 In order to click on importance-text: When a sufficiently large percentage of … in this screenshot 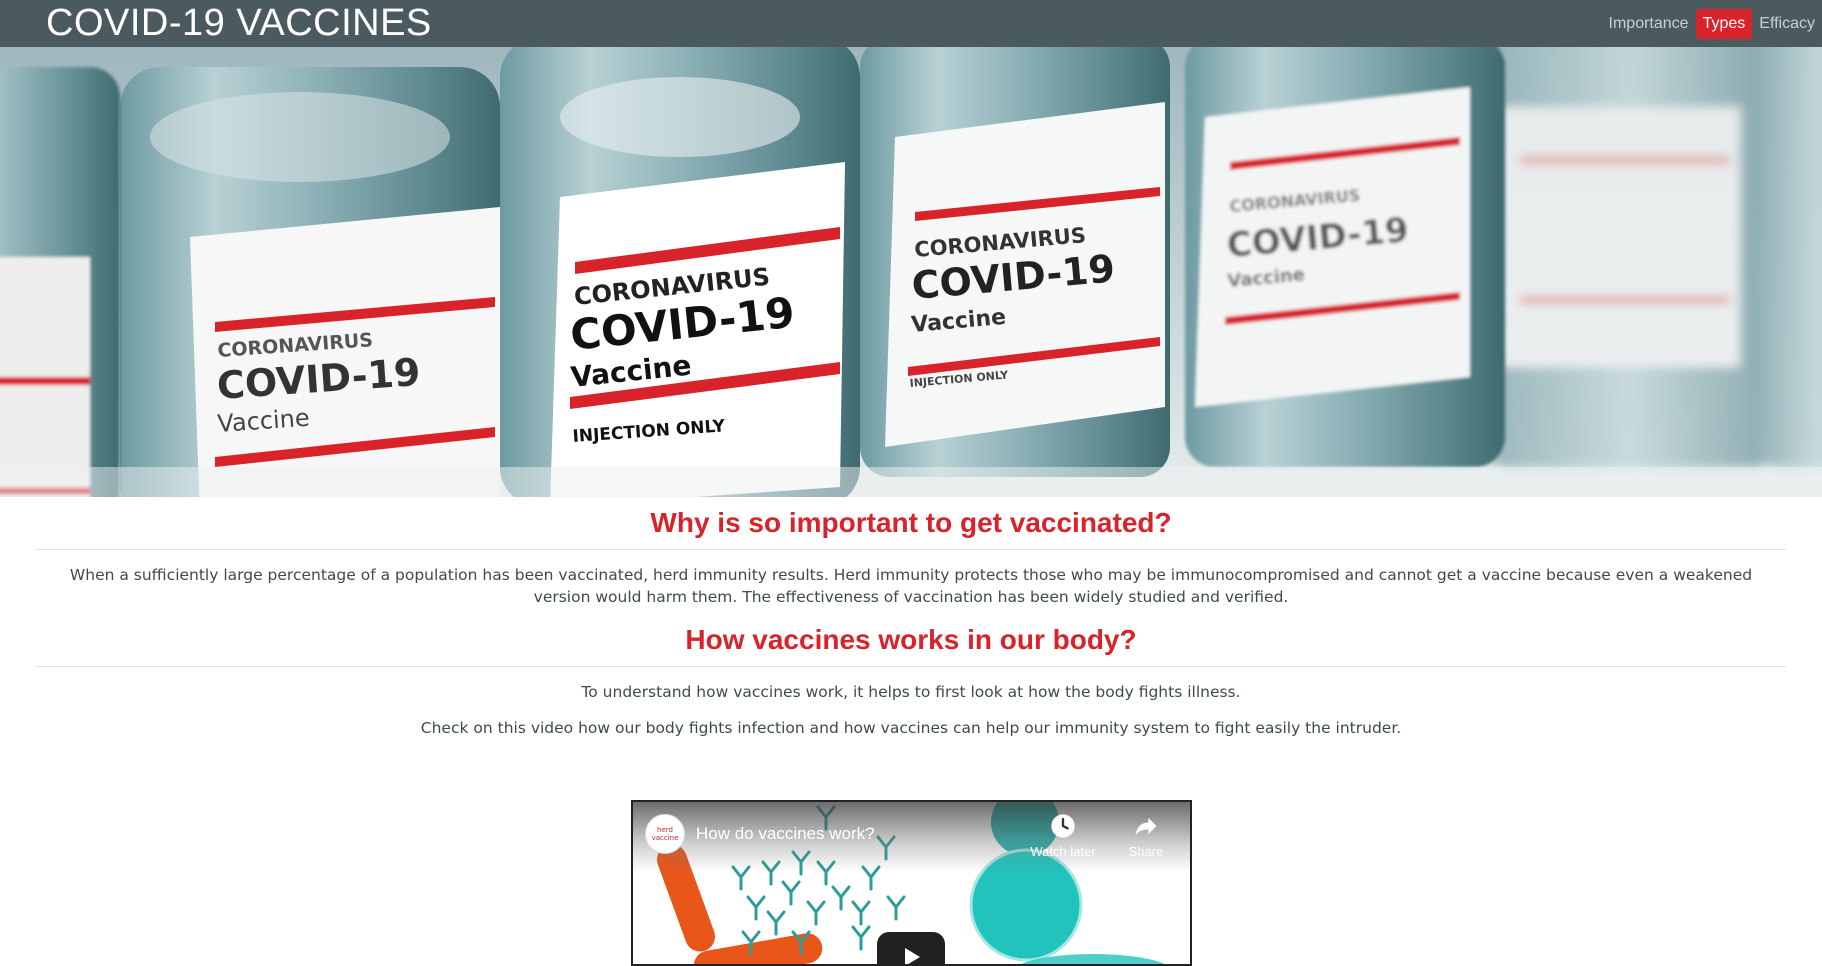, I will do `click(911, 586)`.